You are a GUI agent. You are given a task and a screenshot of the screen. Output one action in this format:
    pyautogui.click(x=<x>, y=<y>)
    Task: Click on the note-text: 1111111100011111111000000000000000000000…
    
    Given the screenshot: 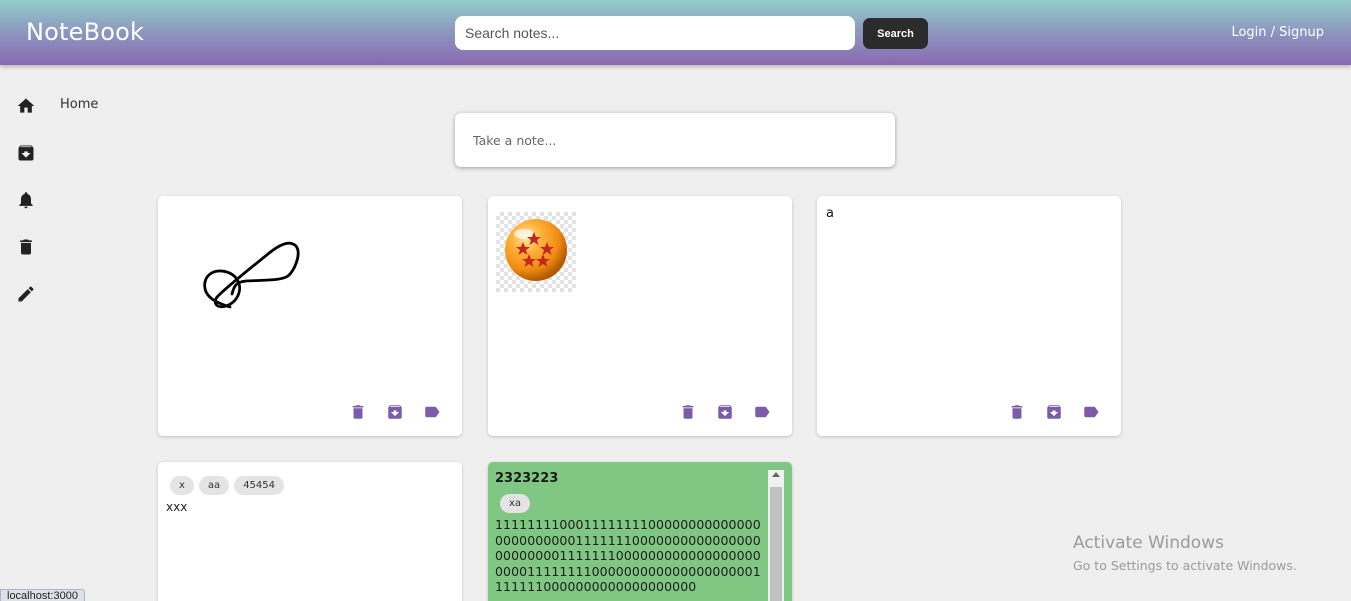 What is the action you would take?
    pyautogui.click(x=628, y=555)
    